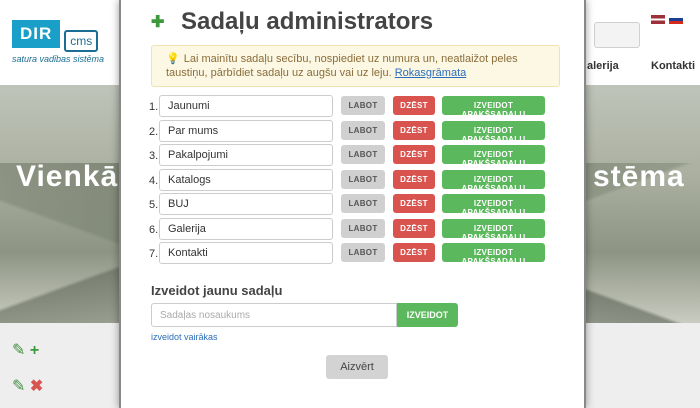 This screenshot has width=700, height=408. What do you see at coordinates (158, 22) in the screenshot?
I see `add-page-icon: ✚` at bounding box center [158, 22].